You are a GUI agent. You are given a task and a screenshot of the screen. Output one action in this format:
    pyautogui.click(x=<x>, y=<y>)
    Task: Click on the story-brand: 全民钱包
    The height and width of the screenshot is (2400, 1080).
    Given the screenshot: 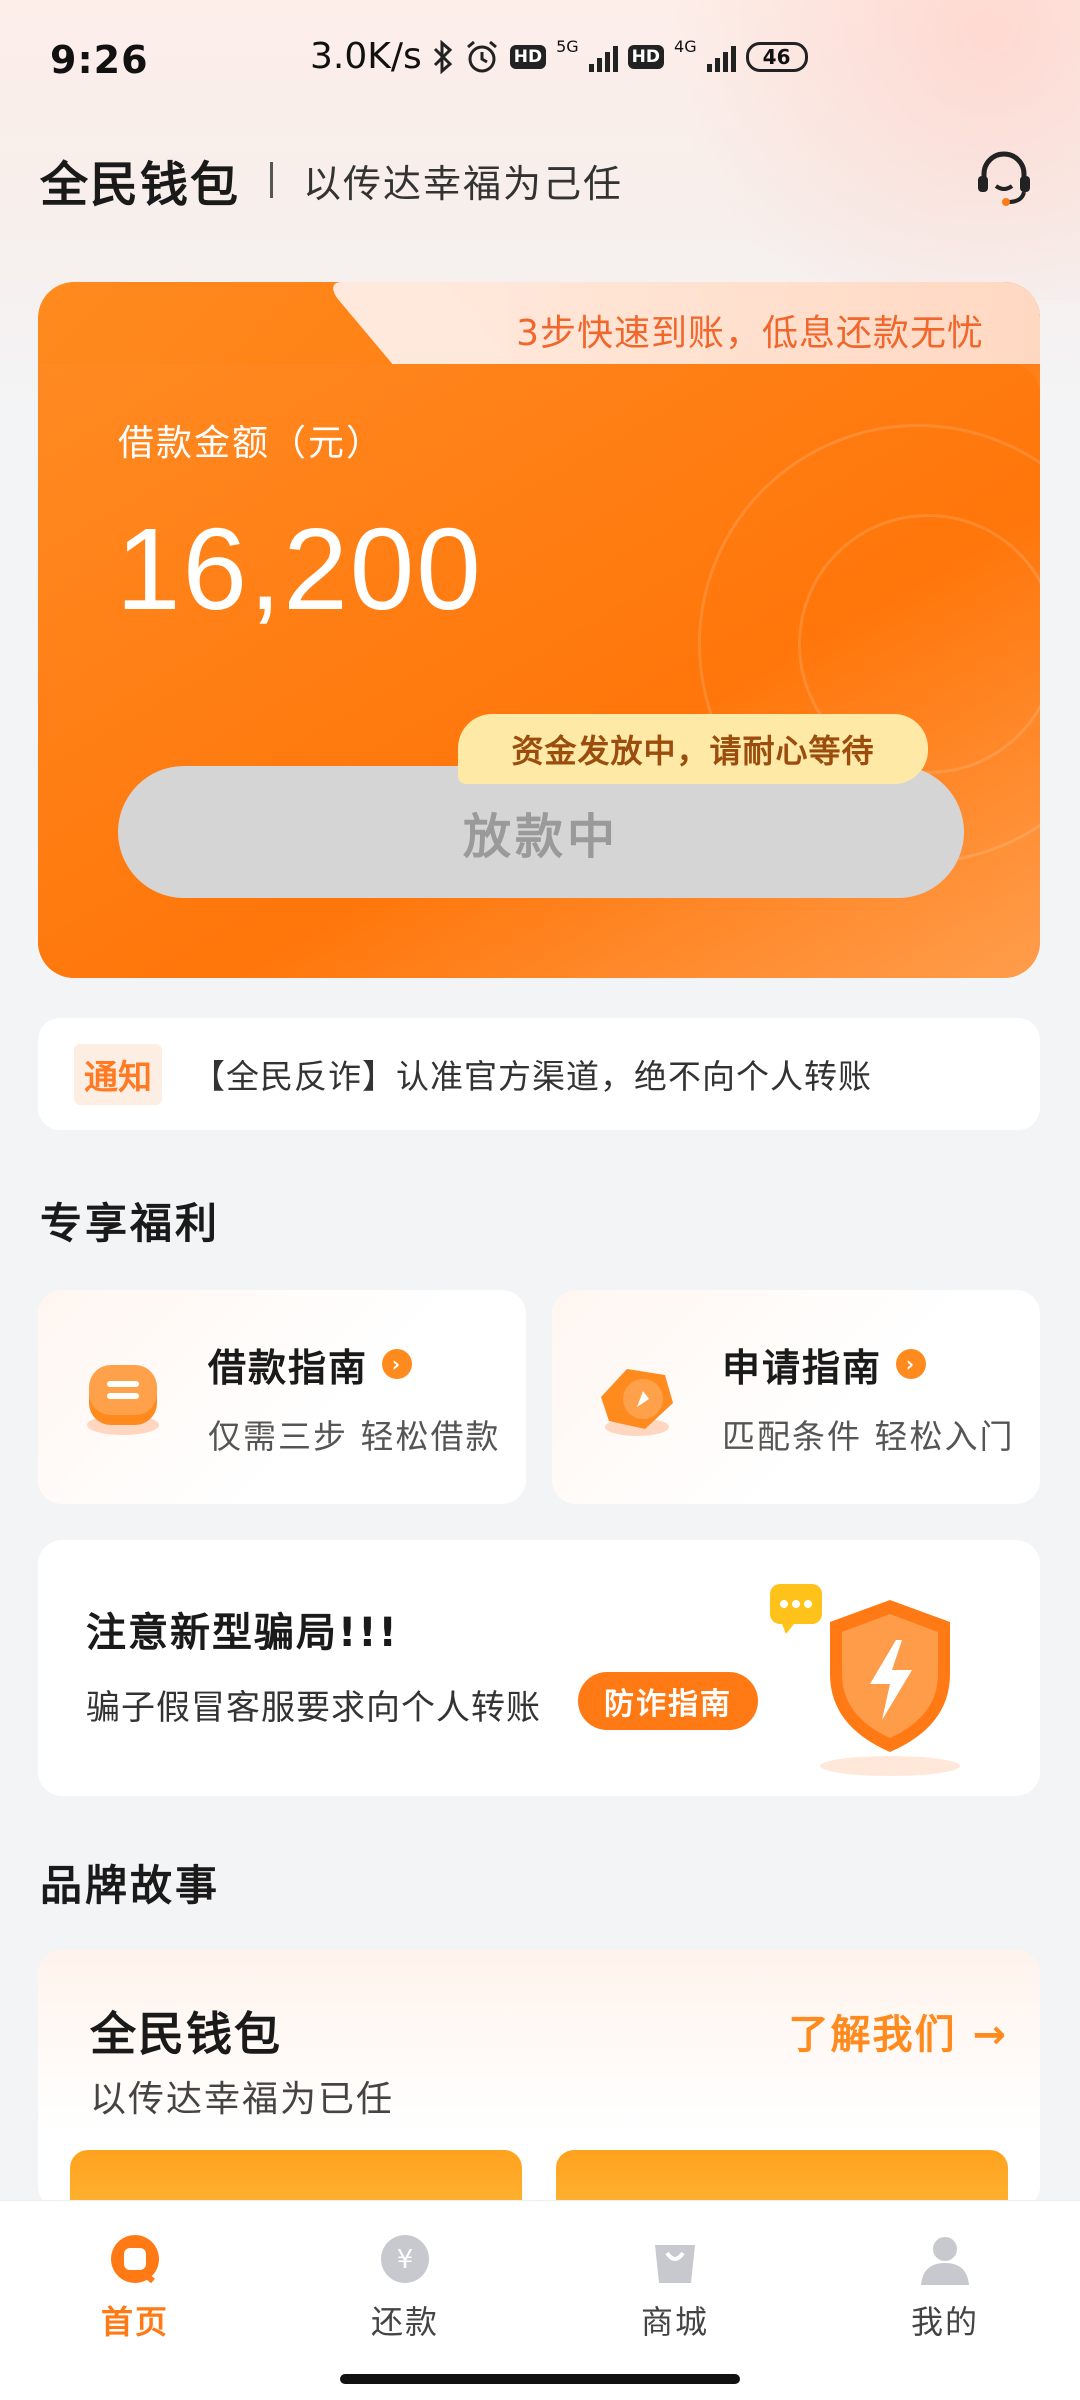 What is the action you would take?
    pyautogui.click(x=186, y=2034)
    